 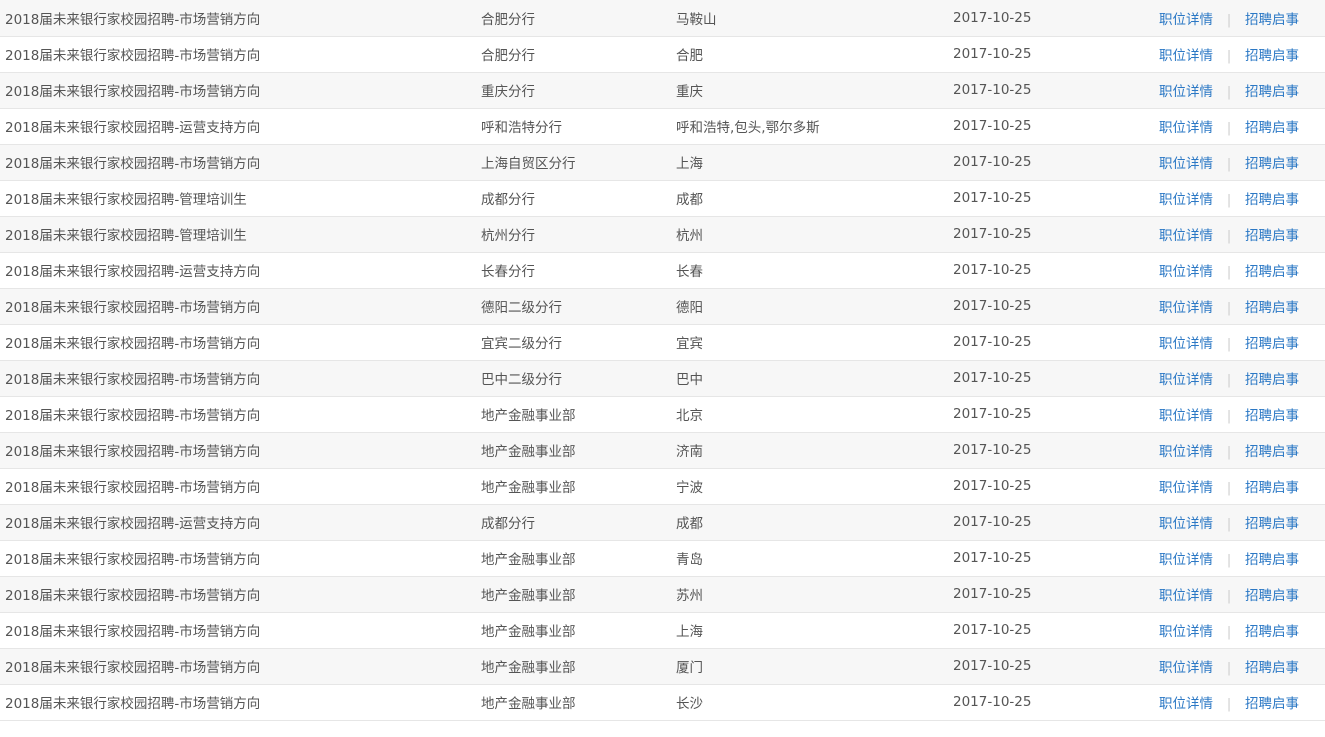 What do you see at coordinates (689, 704) in the screenshot?
I see `work-city: 长沙` at bounding box center [689, 704].